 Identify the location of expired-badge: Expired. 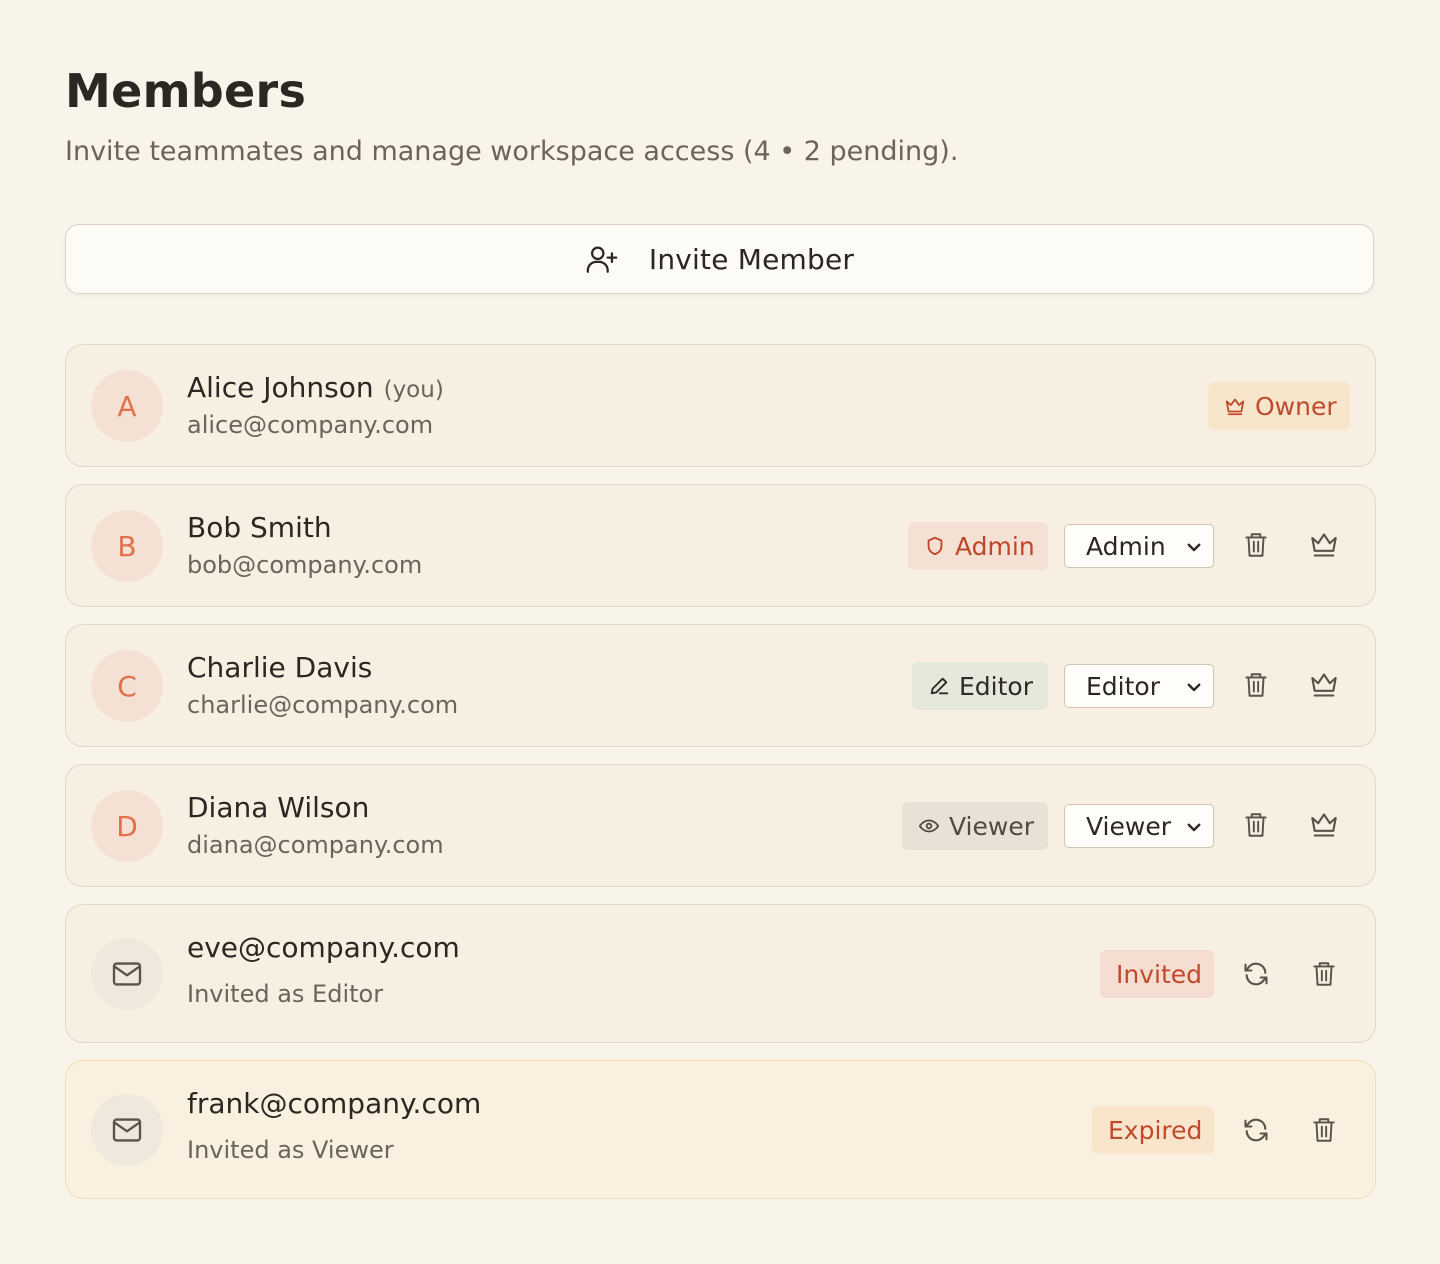
(1153, 1130).